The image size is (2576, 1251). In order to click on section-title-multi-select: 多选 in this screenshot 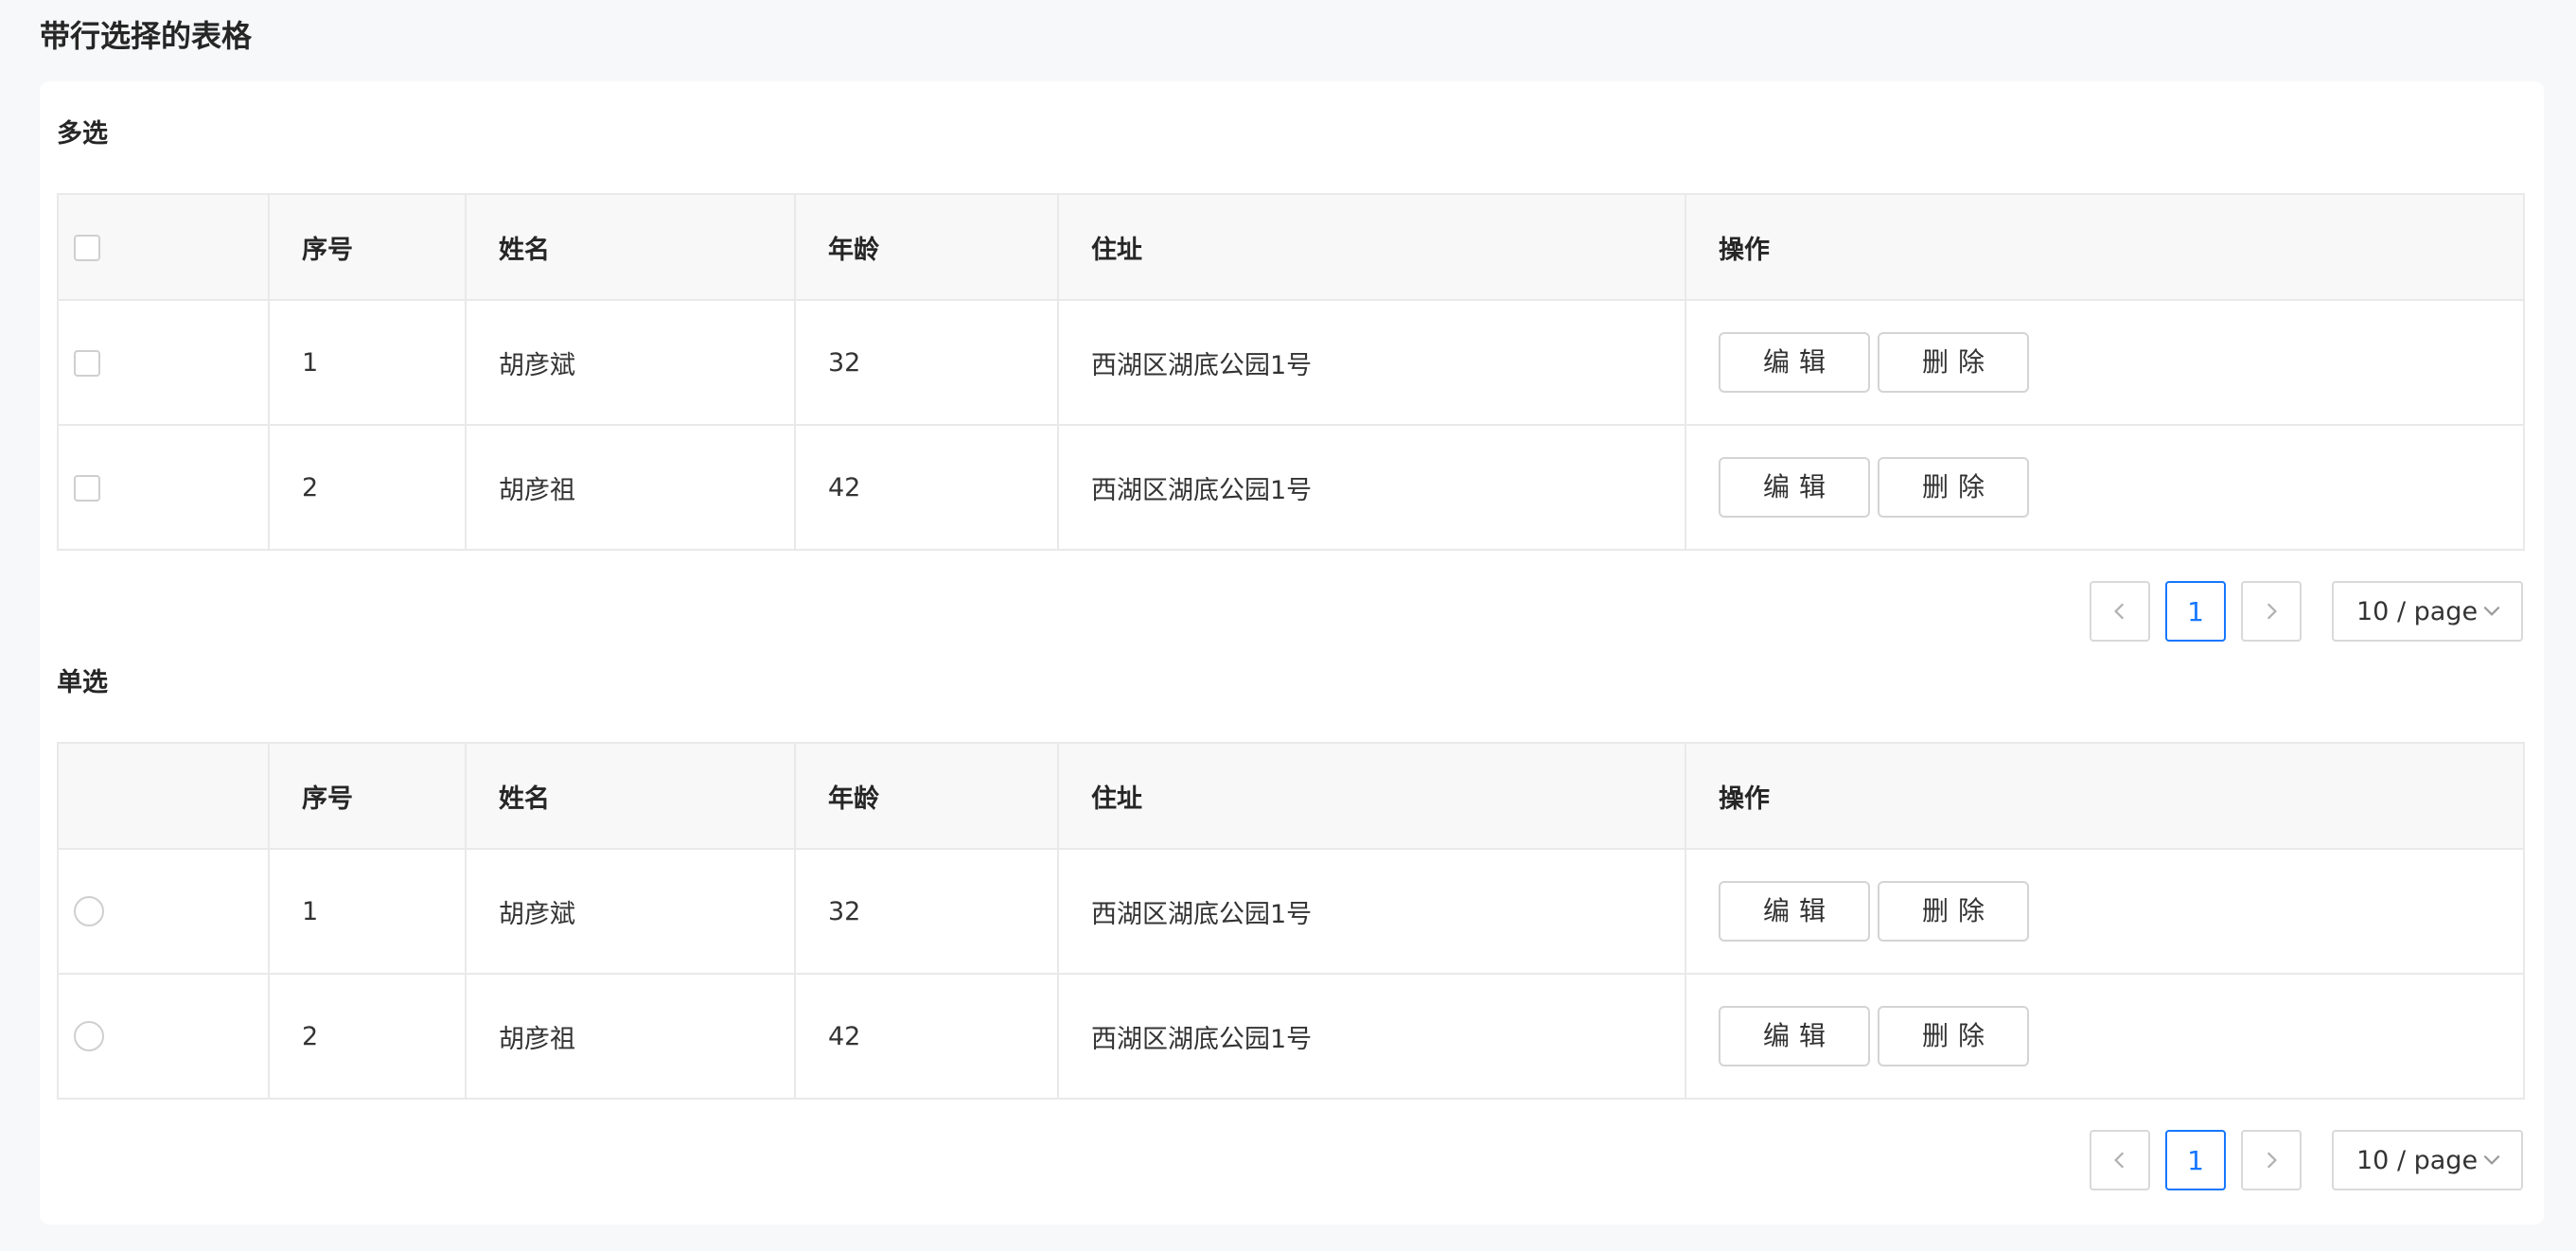, I will do `click(82, 134)`.